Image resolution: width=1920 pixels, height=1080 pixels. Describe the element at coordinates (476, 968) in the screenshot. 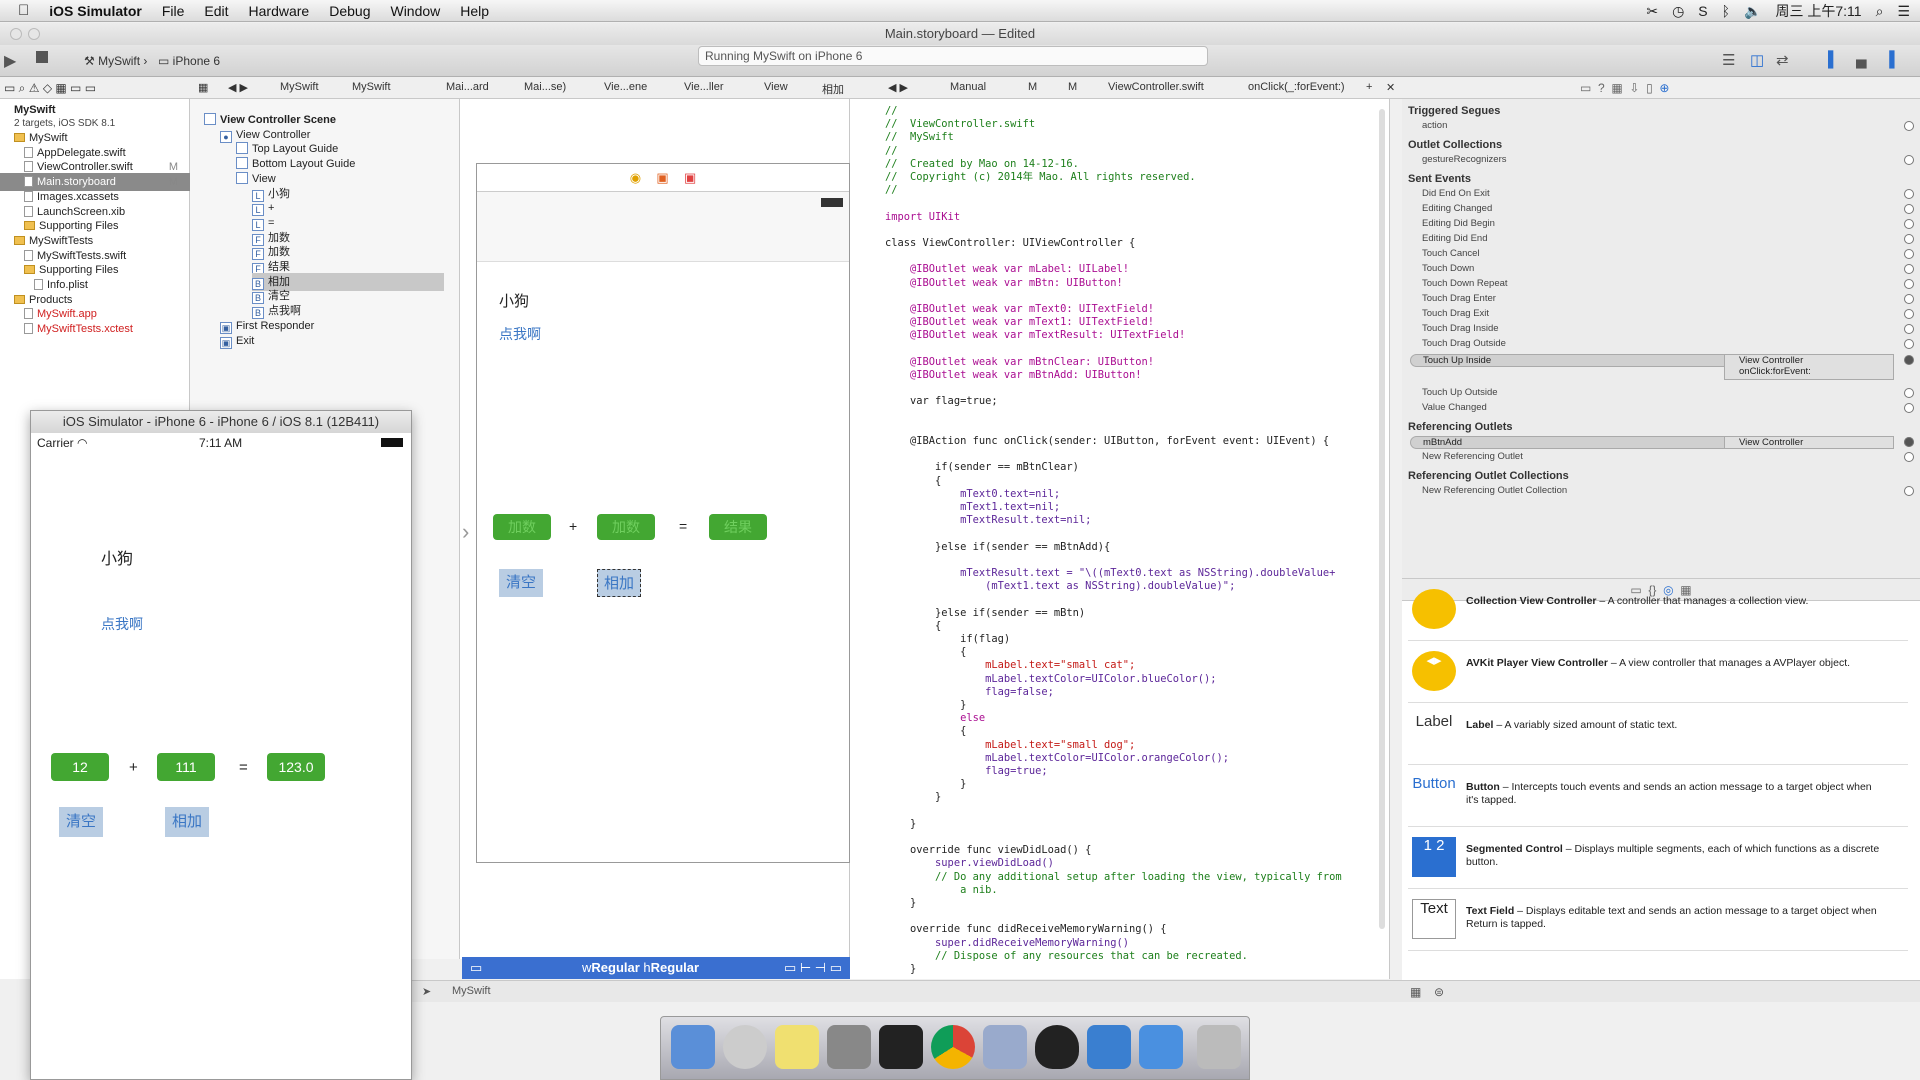

I see `outline-toggle-icon: ▭` at that location.